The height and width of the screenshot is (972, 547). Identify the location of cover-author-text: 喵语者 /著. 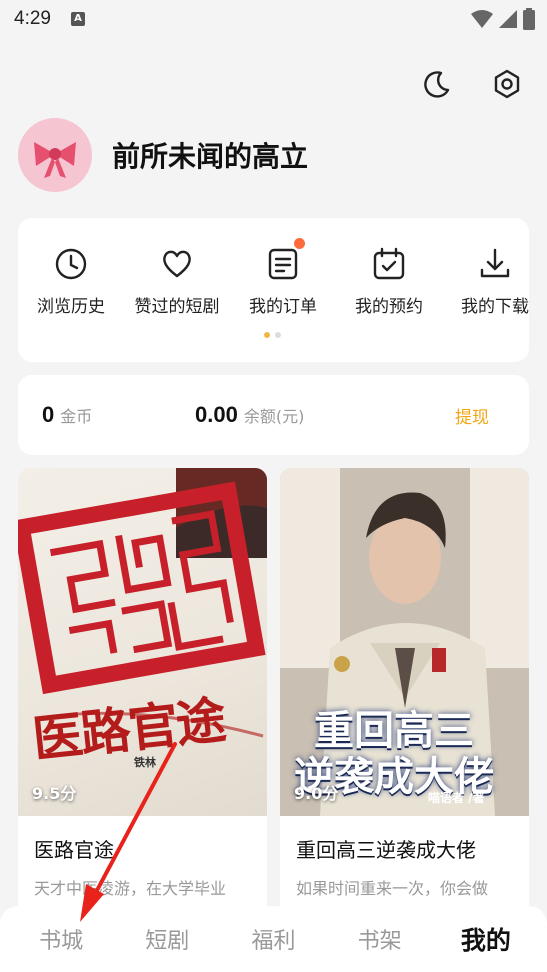
(456, 798).